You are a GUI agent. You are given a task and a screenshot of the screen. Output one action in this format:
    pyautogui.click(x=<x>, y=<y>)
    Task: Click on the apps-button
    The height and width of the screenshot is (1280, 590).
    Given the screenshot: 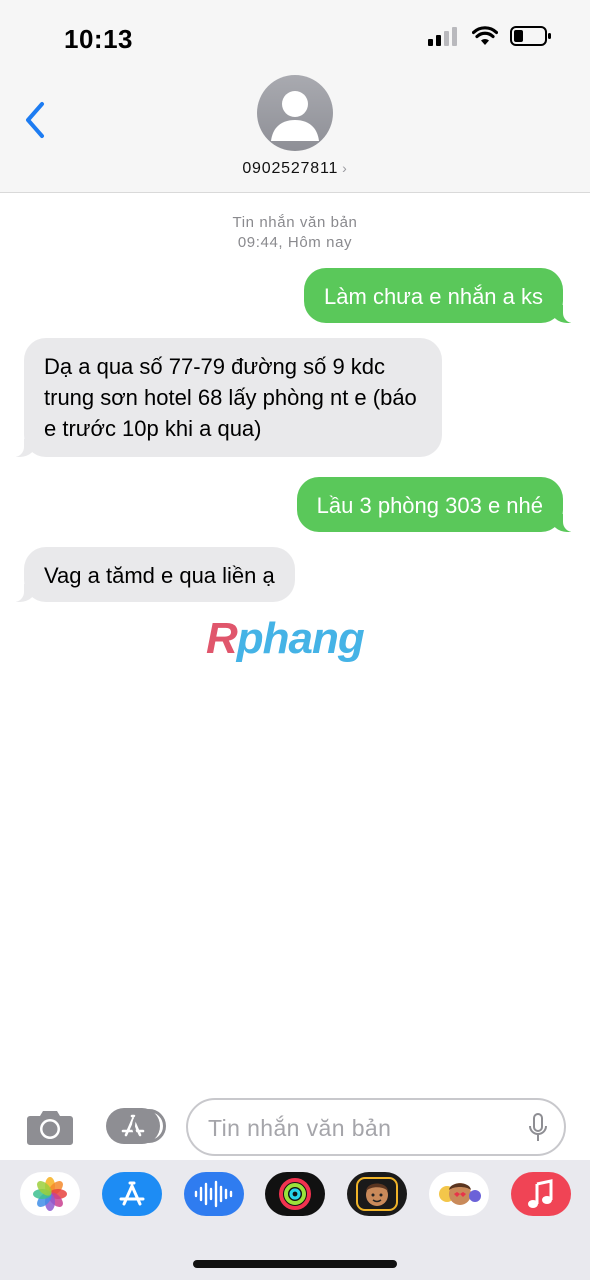 What is the action you would take?
    pyautogui.click(x=136, y=1126)
    